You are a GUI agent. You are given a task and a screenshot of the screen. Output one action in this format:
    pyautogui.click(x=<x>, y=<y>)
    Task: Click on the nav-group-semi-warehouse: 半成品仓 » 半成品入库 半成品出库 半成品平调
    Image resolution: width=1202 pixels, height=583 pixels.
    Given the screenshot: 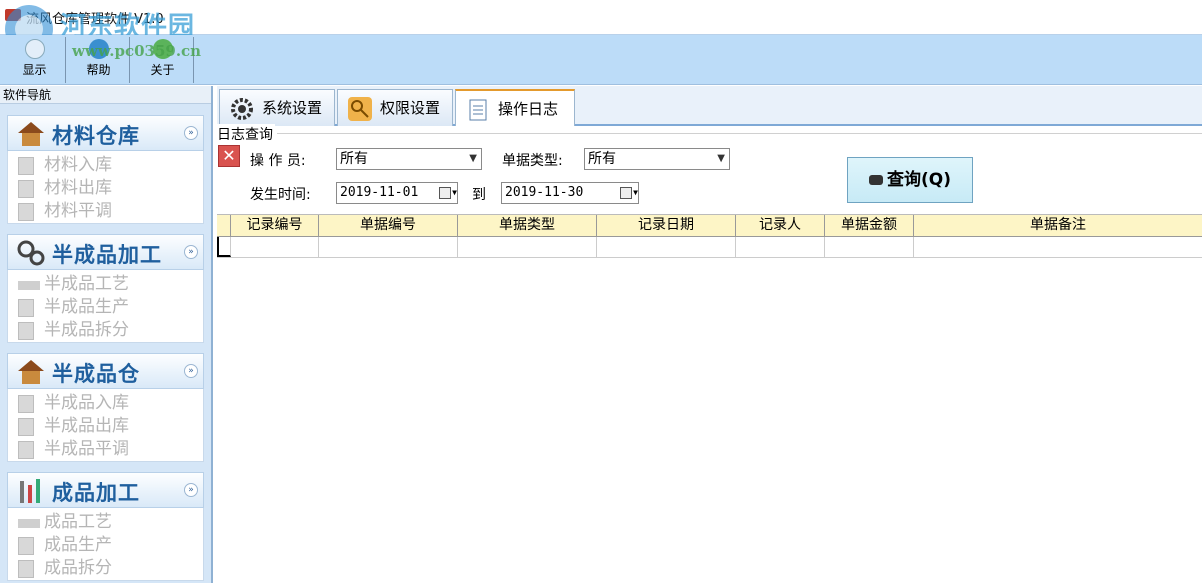 What is the action you would take?
    pyautogui.click(x=105, y=407)
    